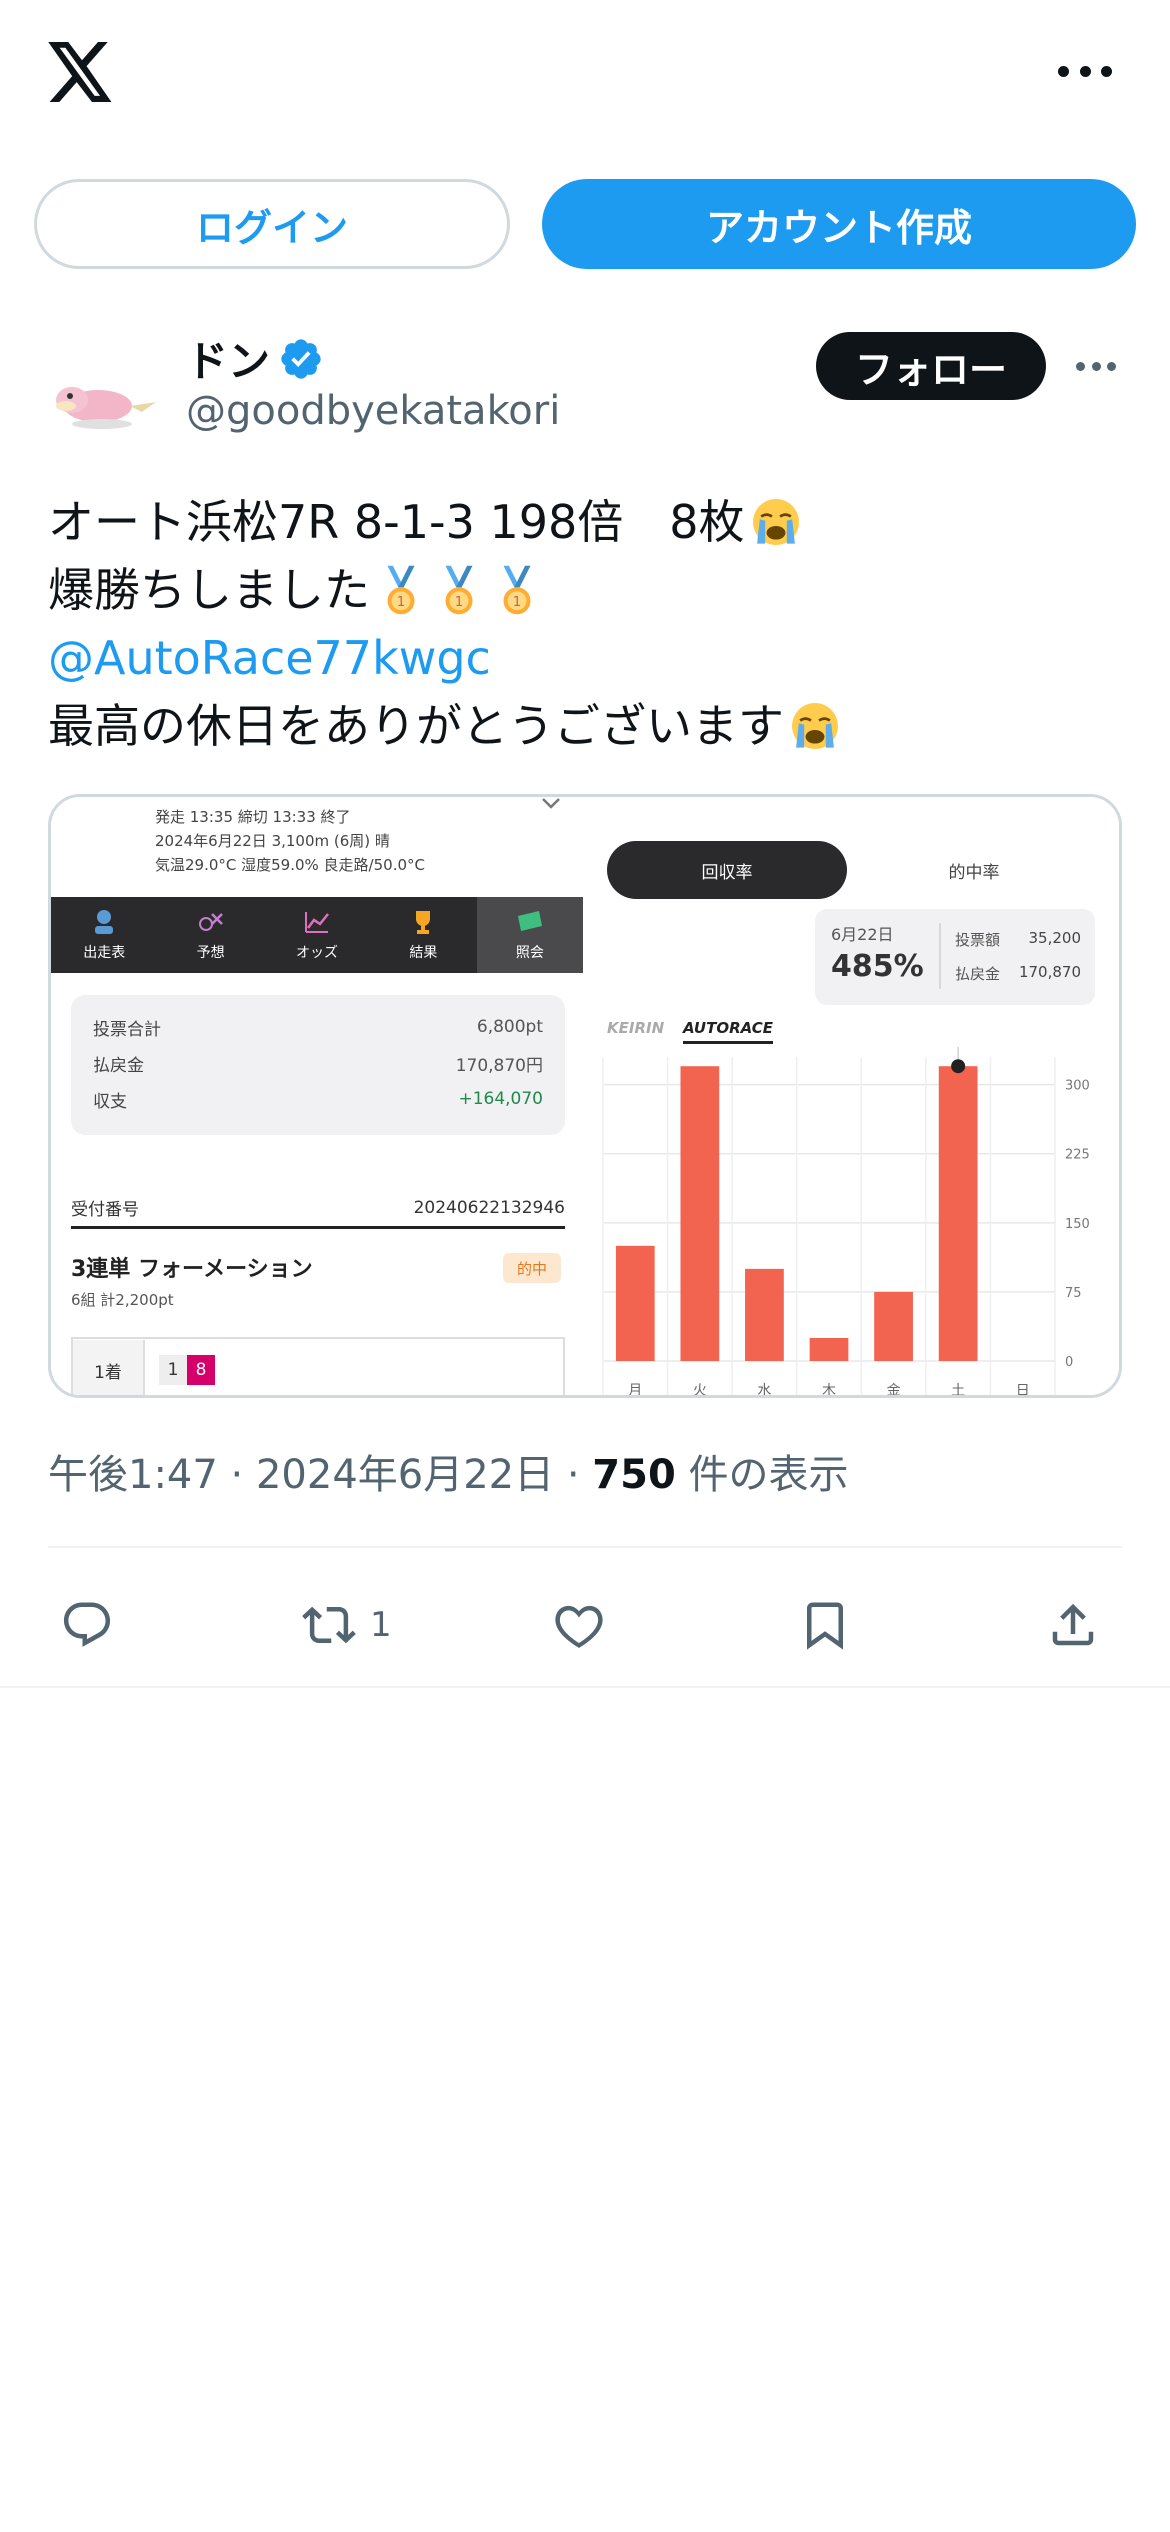 The height and width of the screenshot is (2532, 1170). I want to click on action-bar: 1, so click(585, 1625).